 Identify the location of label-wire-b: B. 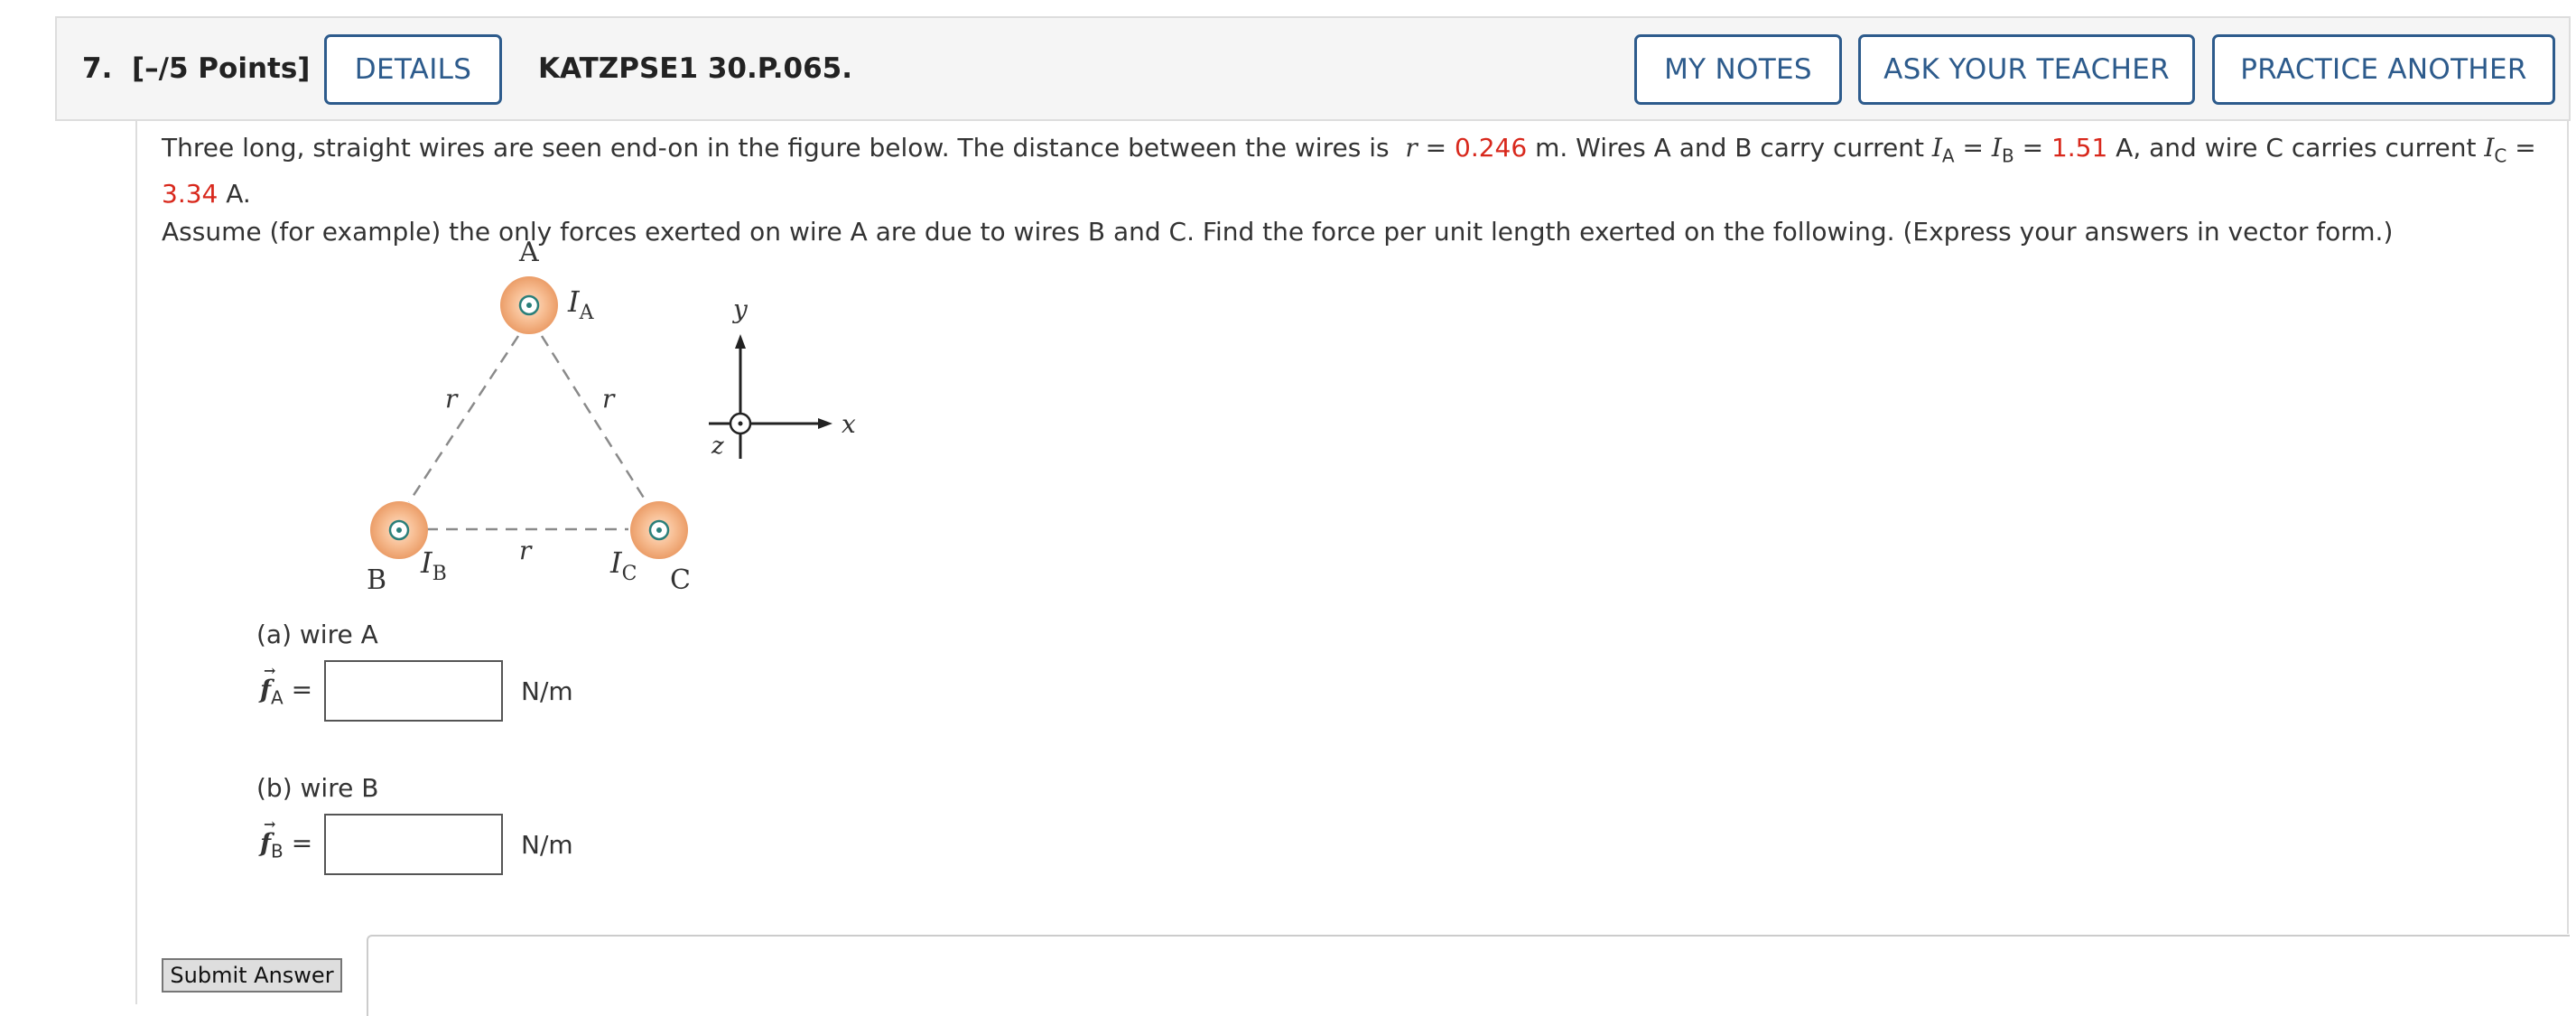
(376, 580).